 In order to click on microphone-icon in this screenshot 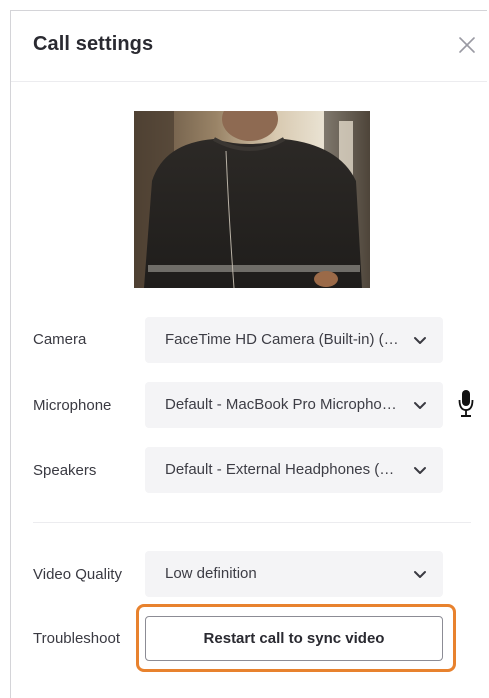, I will do `click(466, 403)`.